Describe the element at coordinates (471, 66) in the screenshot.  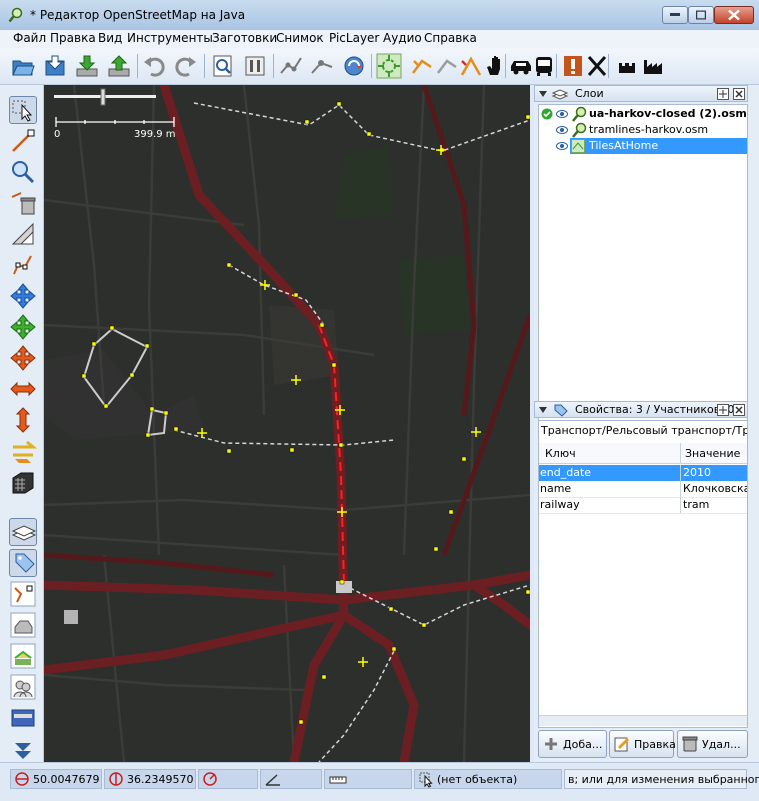
I see `distribute-button` at that location.